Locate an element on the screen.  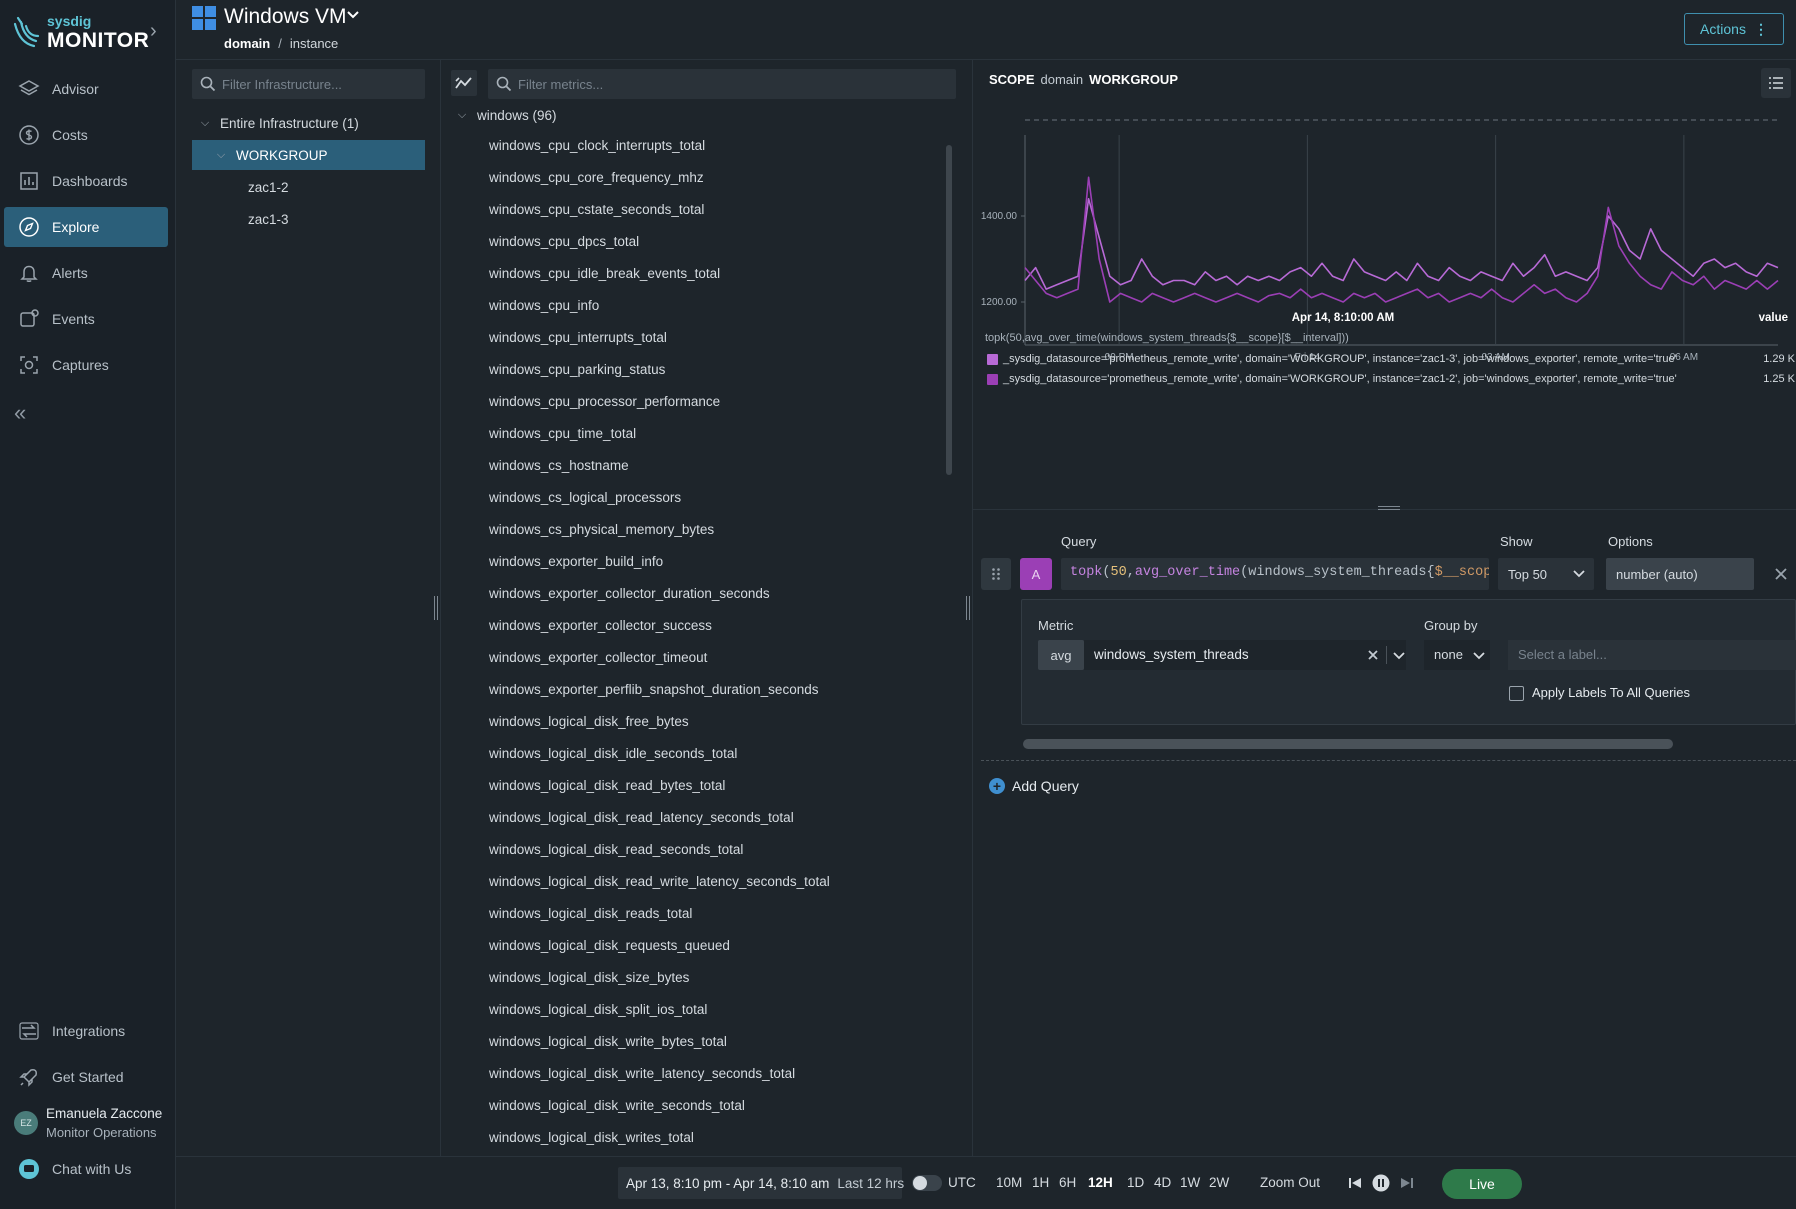
infrastructure-search-input is located at coordinates (321, 84).